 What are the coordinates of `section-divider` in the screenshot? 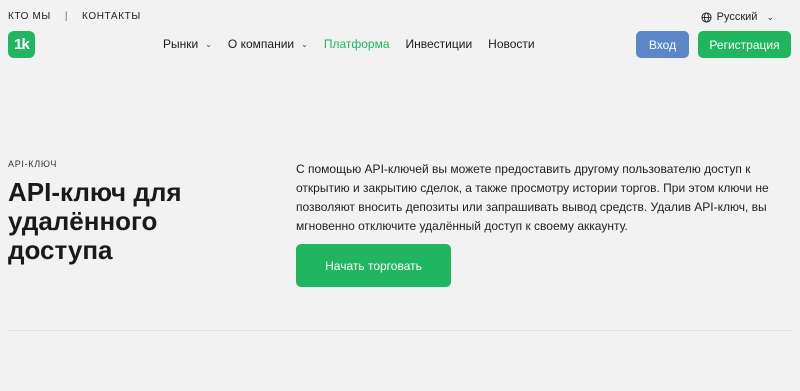 It's located at (400, 330).